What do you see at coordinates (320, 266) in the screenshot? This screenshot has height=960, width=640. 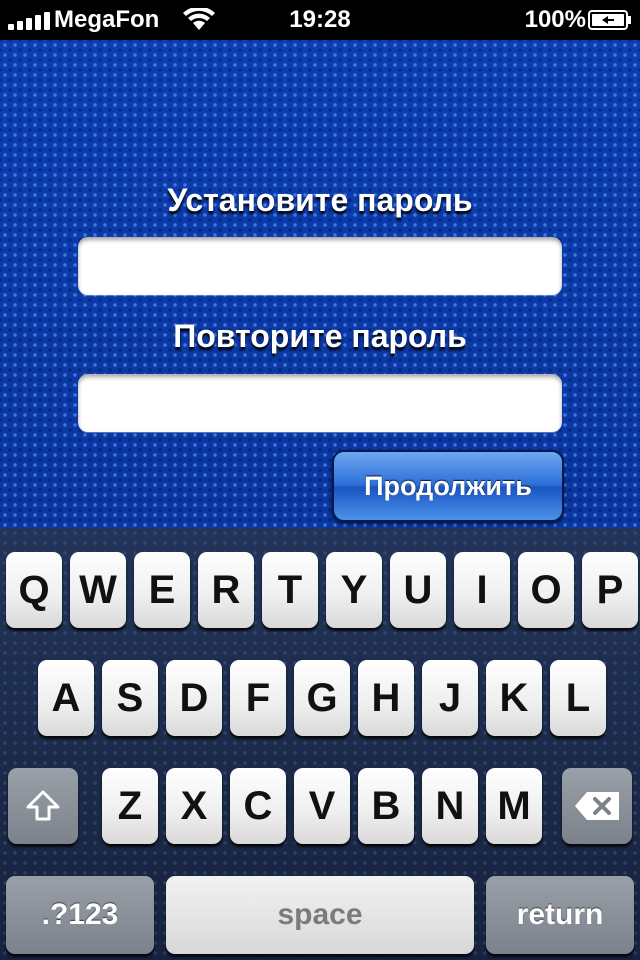 I see `password-input` at bounding box center [320, 266].